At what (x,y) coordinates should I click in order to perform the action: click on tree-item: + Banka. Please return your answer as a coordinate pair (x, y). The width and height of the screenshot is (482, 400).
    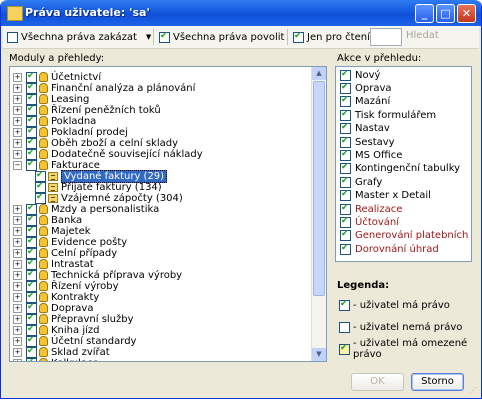
    Looking at the image, I should click on (47, 220).